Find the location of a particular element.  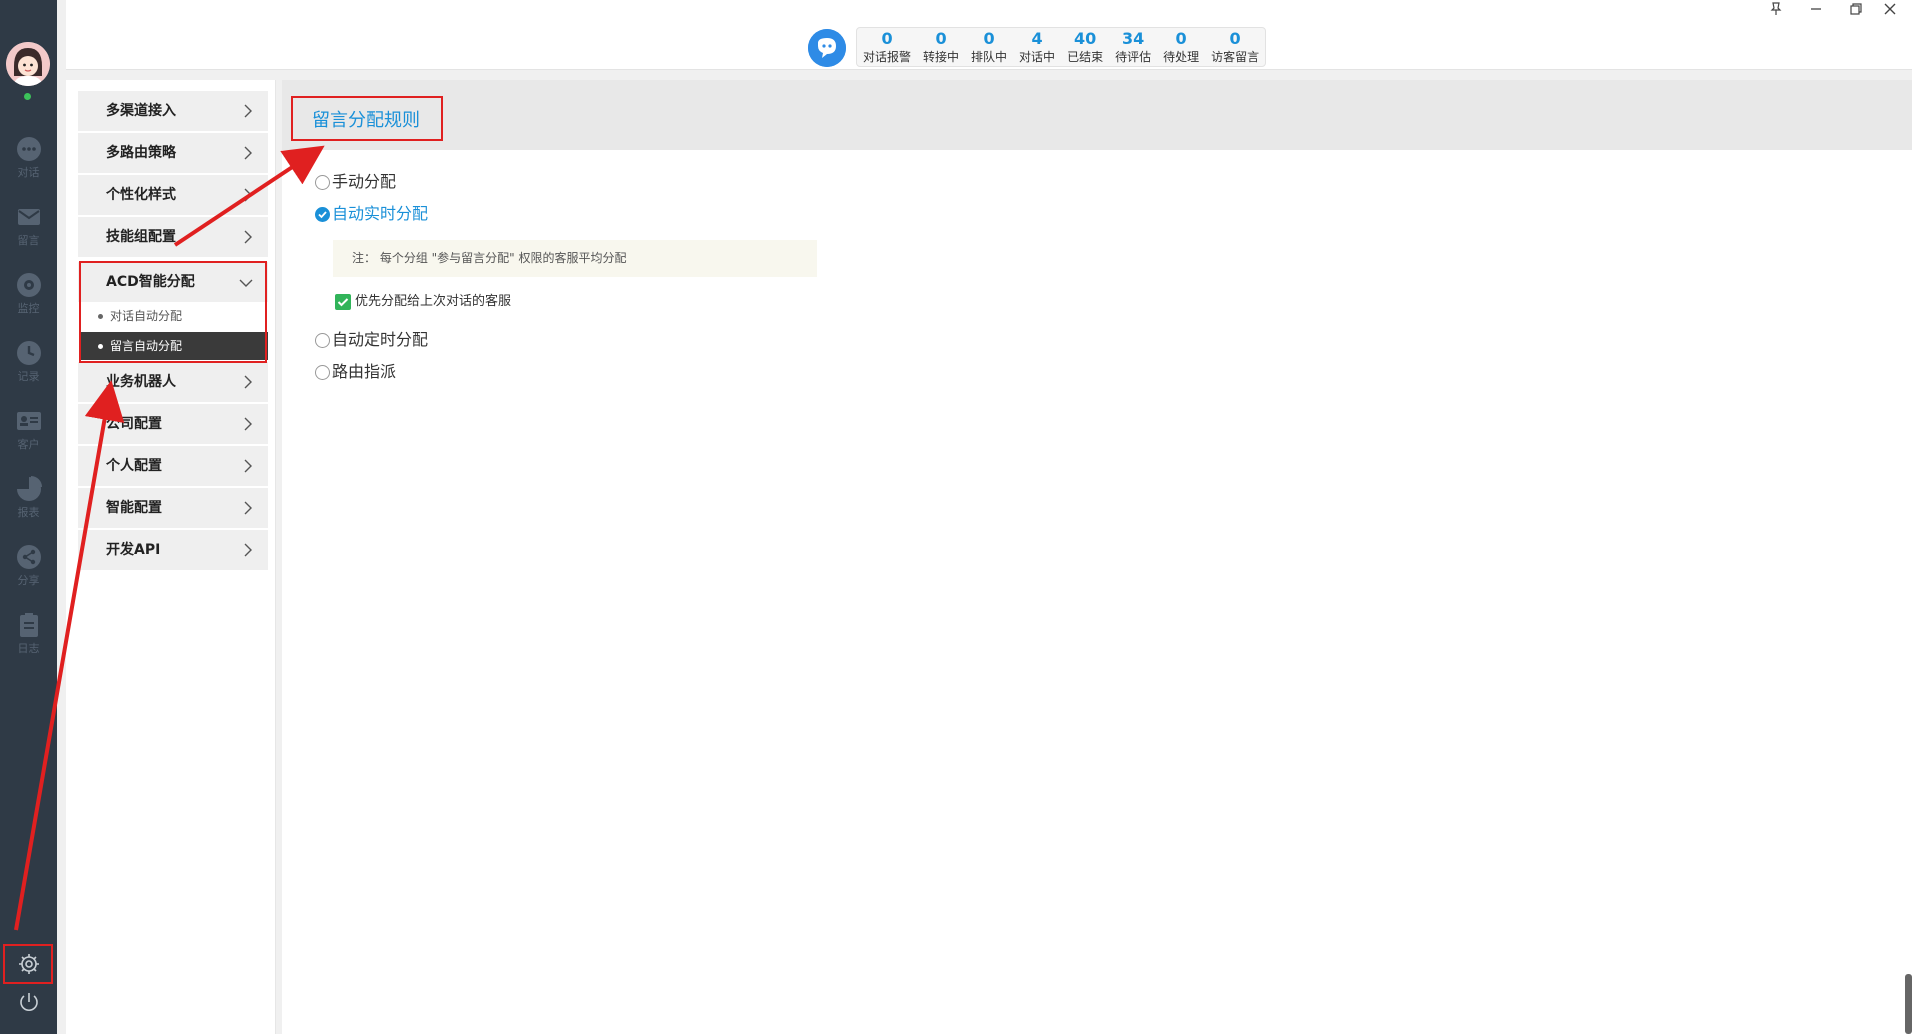

nav-rail: 对话 留言 监控 记录 客户 报表 分享 日志 is located at coordinates (28, 517).